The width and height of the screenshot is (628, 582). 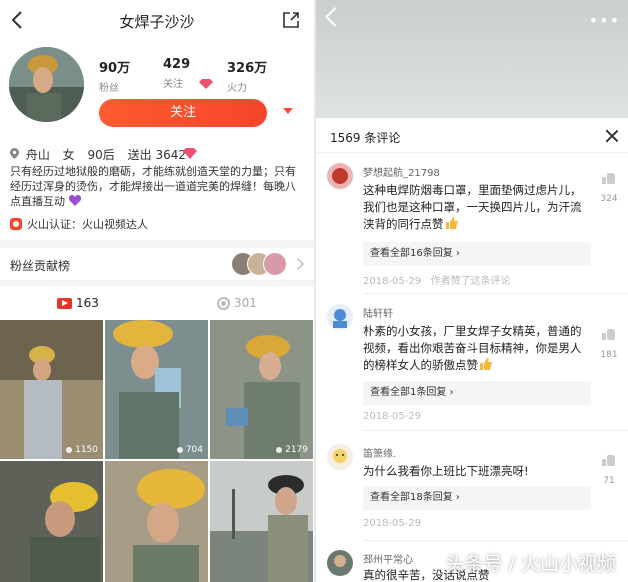 What do you see at coordinates (245, 303) in the screenshot?
I see `tab-label: 301` at bounding box center [245, 303].